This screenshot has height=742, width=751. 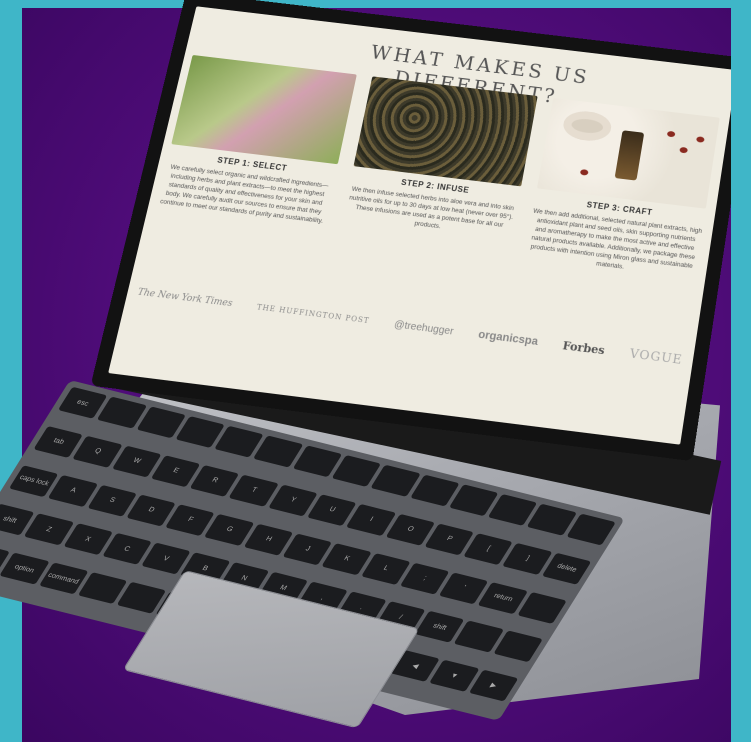 I want to click on teal-border, so click(x=741, y=371).